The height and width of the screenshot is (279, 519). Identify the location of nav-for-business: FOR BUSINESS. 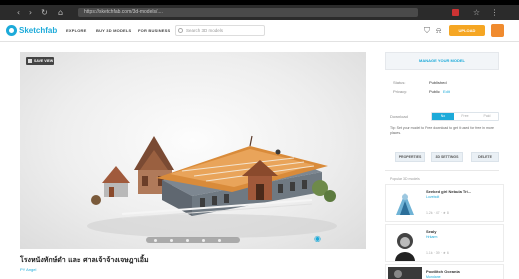
(154, 30).